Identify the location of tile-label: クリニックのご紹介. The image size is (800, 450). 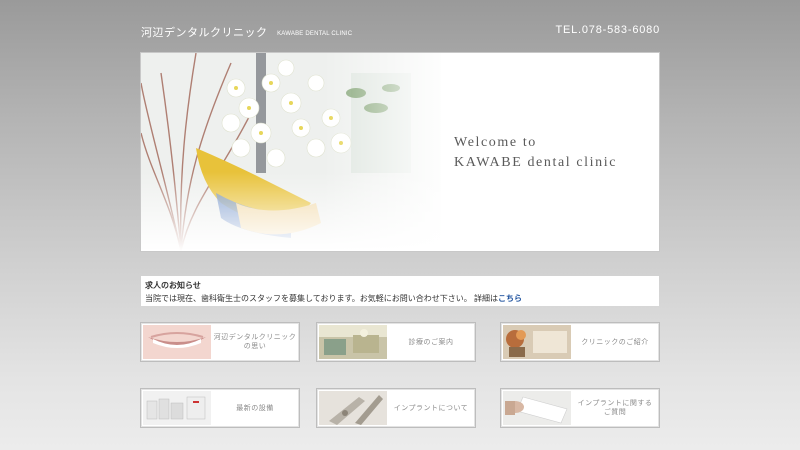
(615, 342).